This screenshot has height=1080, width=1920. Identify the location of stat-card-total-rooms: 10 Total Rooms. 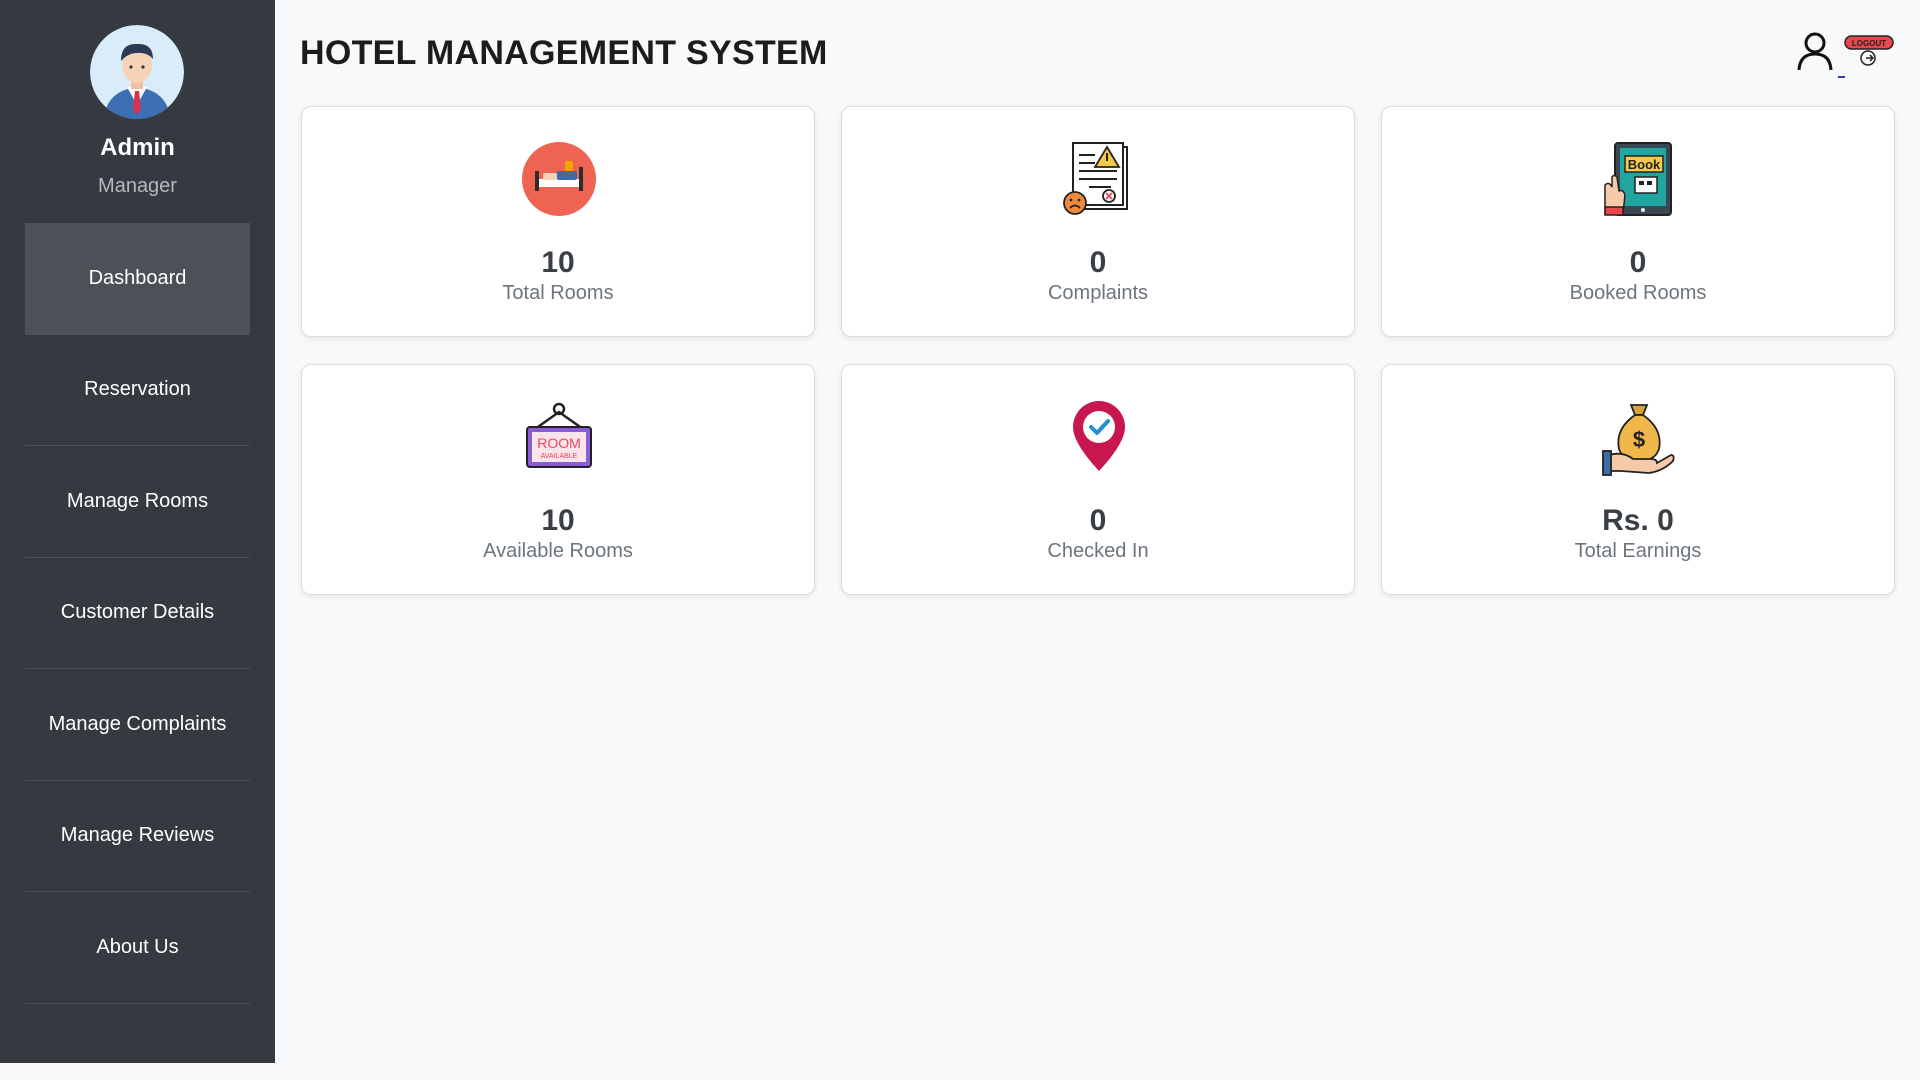
(558, 221).